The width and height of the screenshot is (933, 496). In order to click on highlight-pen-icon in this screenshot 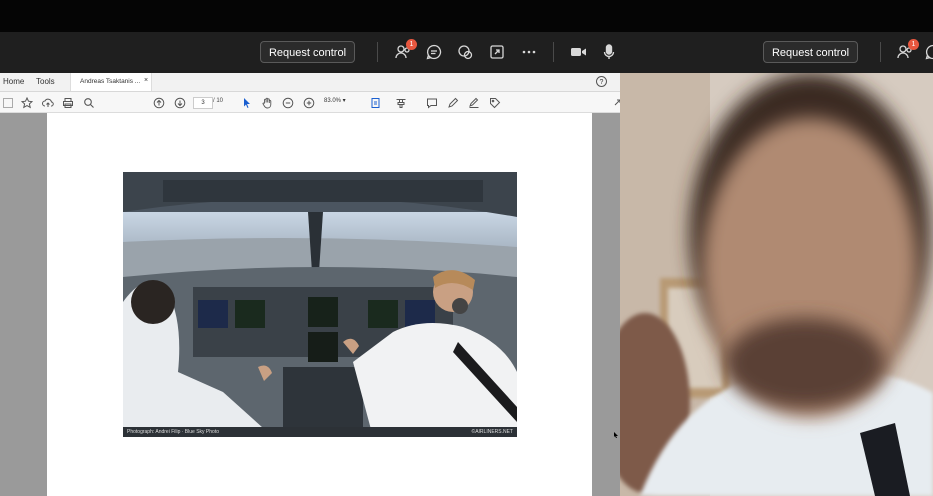, I will do `click(453, 102)`.